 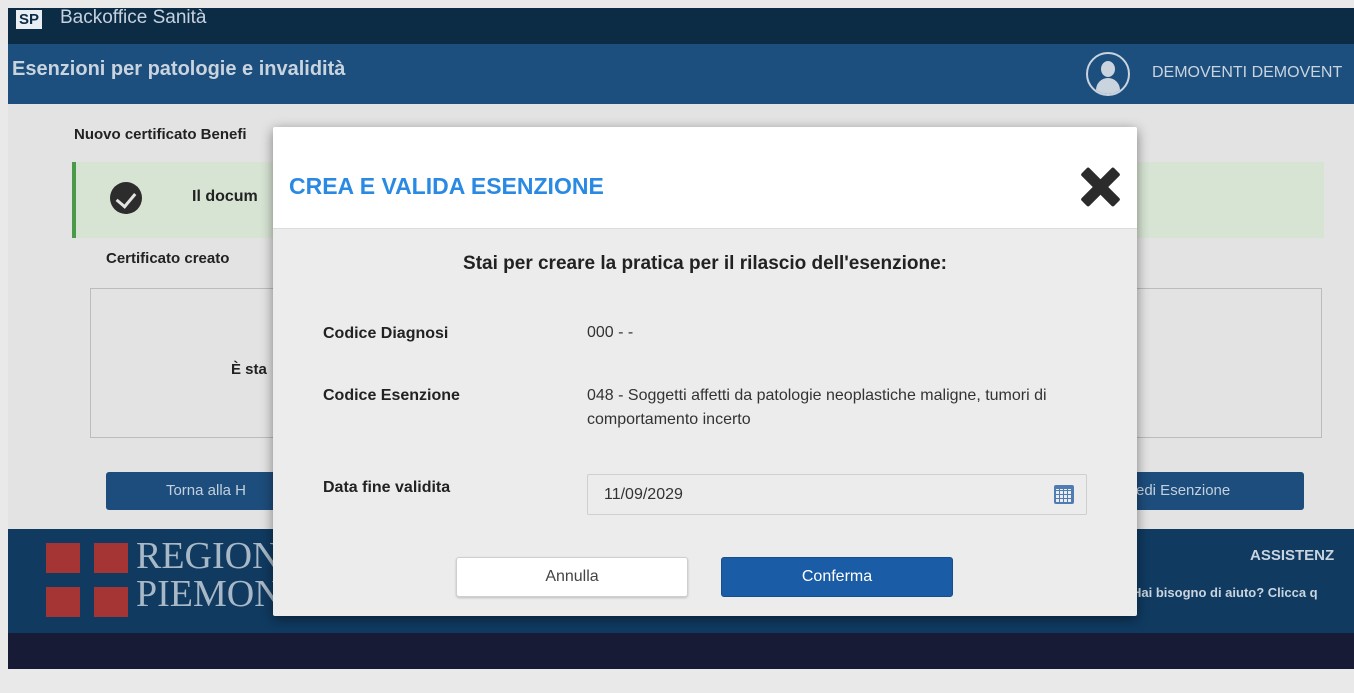 What do you see at coordinates (446, 186) in the screenshot?
I see `modal-title: CREA E VALIDA ESENZIONE` at bounding box center [446, 186].